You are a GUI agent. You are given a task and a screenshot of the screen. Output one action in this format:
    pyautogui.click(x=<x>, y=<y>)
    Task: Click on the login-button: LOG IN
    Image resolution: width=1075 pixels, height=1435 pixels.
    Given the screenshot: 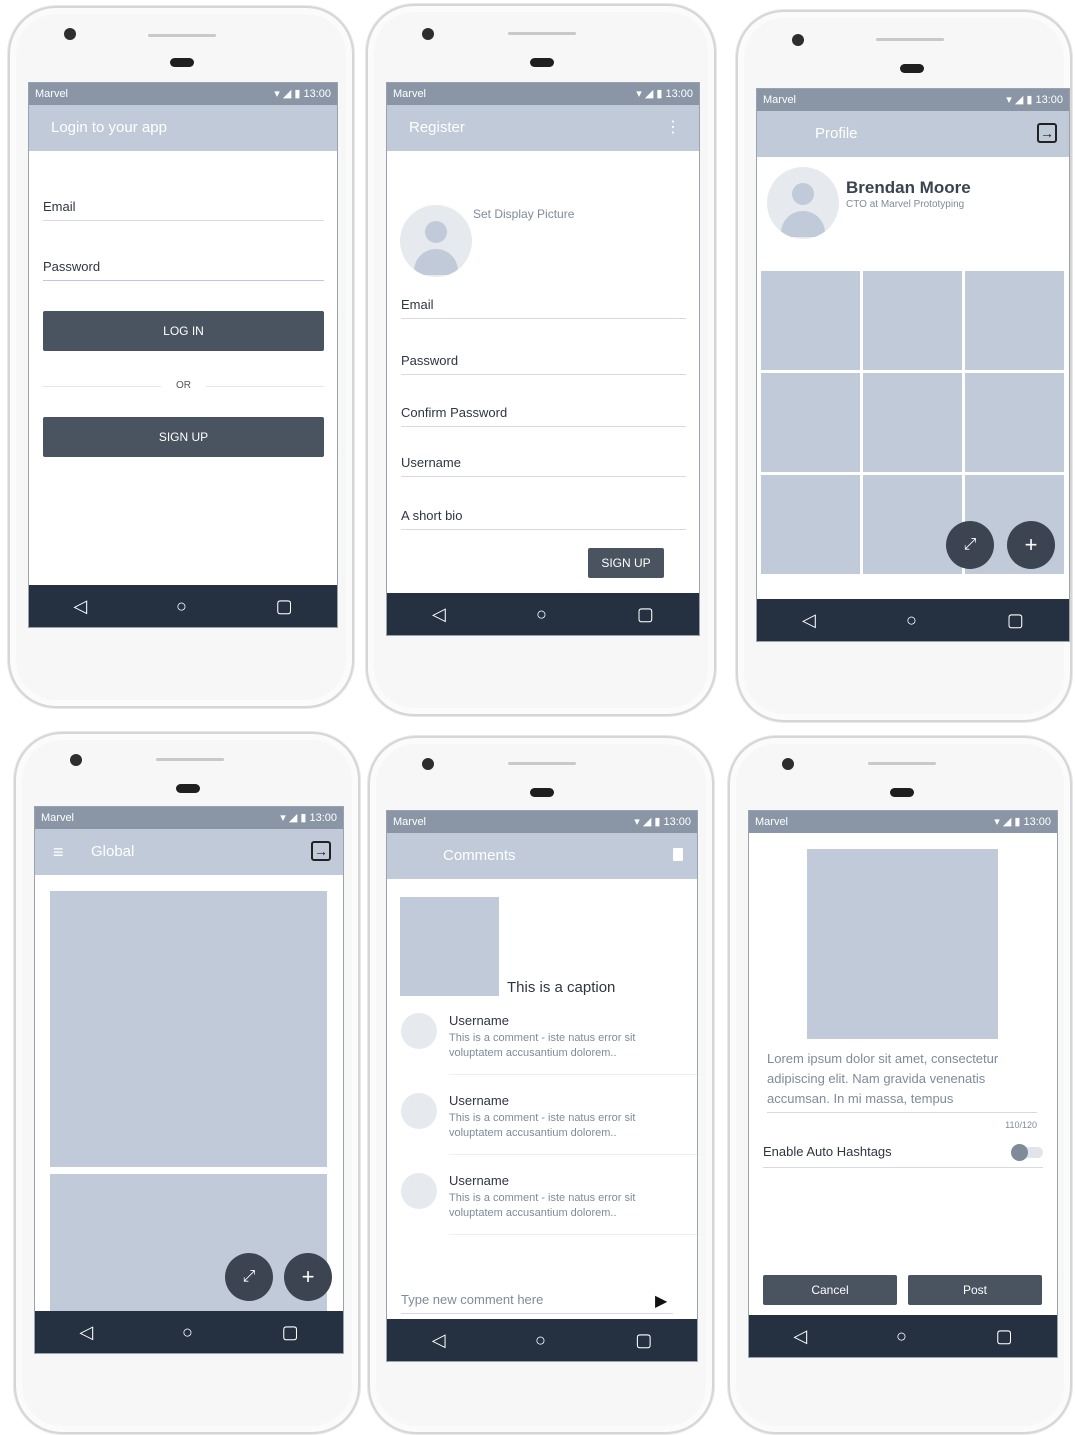 What is the action you would take?
    pyautogui.click(x=183, y=331)
    